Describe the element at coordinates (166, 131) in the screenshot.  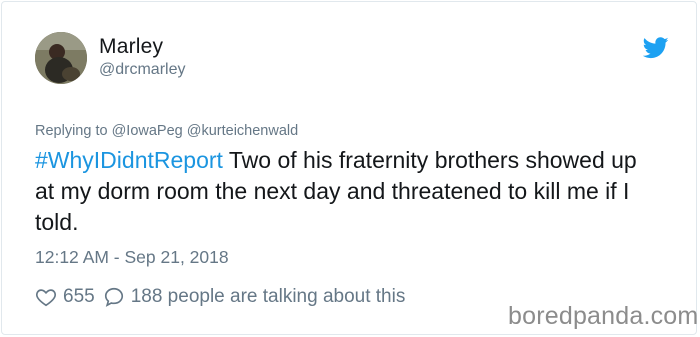
I see `replying-to: Replying to @IowaPeg @kurteichenwald` at that location.